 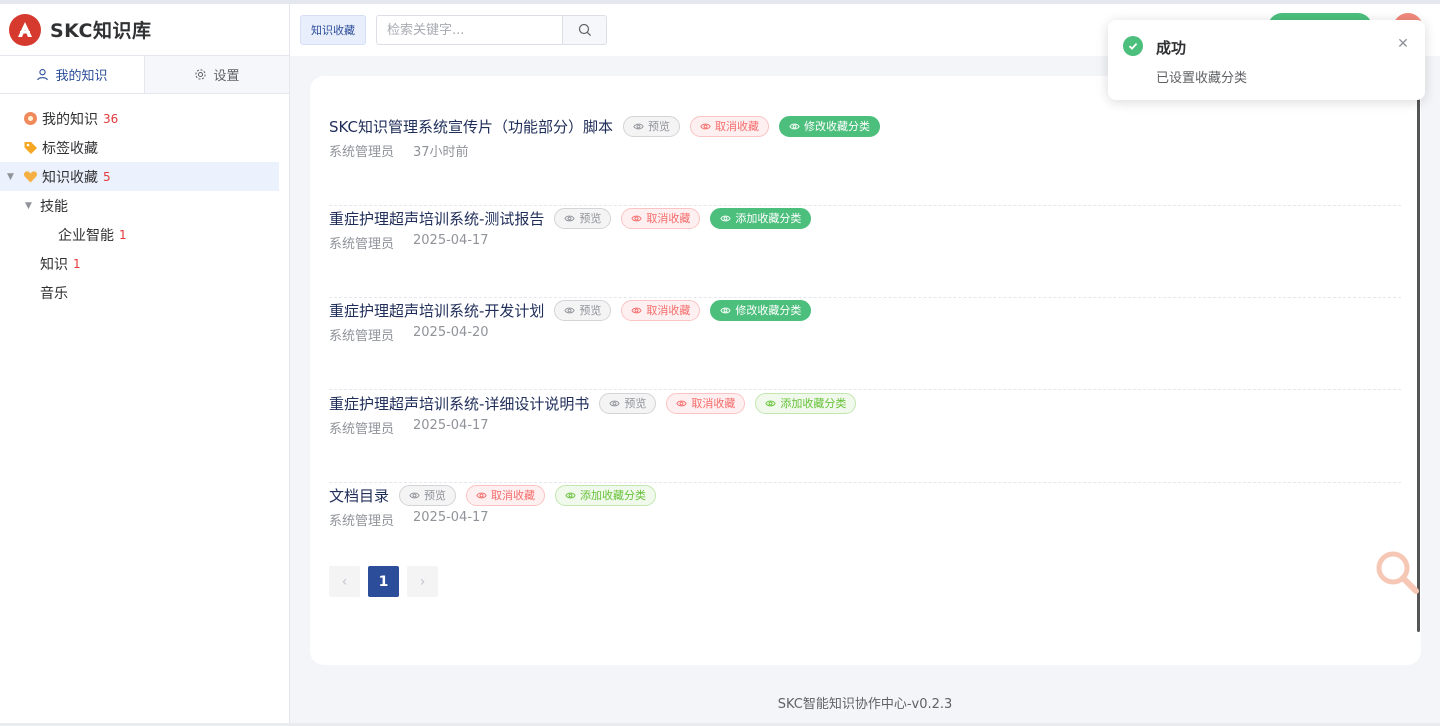 What do you see at coordinates (139, 234) in the screenshot?
I see `tree-item-enterprise-ai: 企业智能 1` at bounding box center [139, 234].